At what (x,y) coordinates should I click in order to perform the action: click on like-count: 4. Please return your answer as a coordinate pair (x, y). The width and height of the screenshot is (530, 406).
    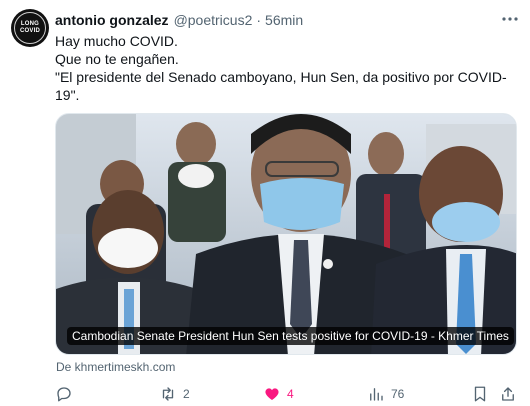
    Looking at the image, I should click on (290, 394).